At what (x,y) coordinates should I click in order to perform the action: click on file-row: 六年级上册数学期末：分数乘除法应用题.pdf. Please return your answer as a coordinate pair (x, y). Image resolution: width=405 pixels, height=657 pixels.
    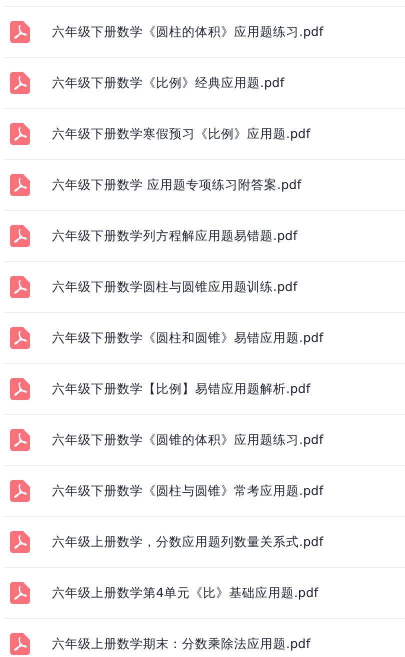
    Looking at the image, I should click on (204, 637).